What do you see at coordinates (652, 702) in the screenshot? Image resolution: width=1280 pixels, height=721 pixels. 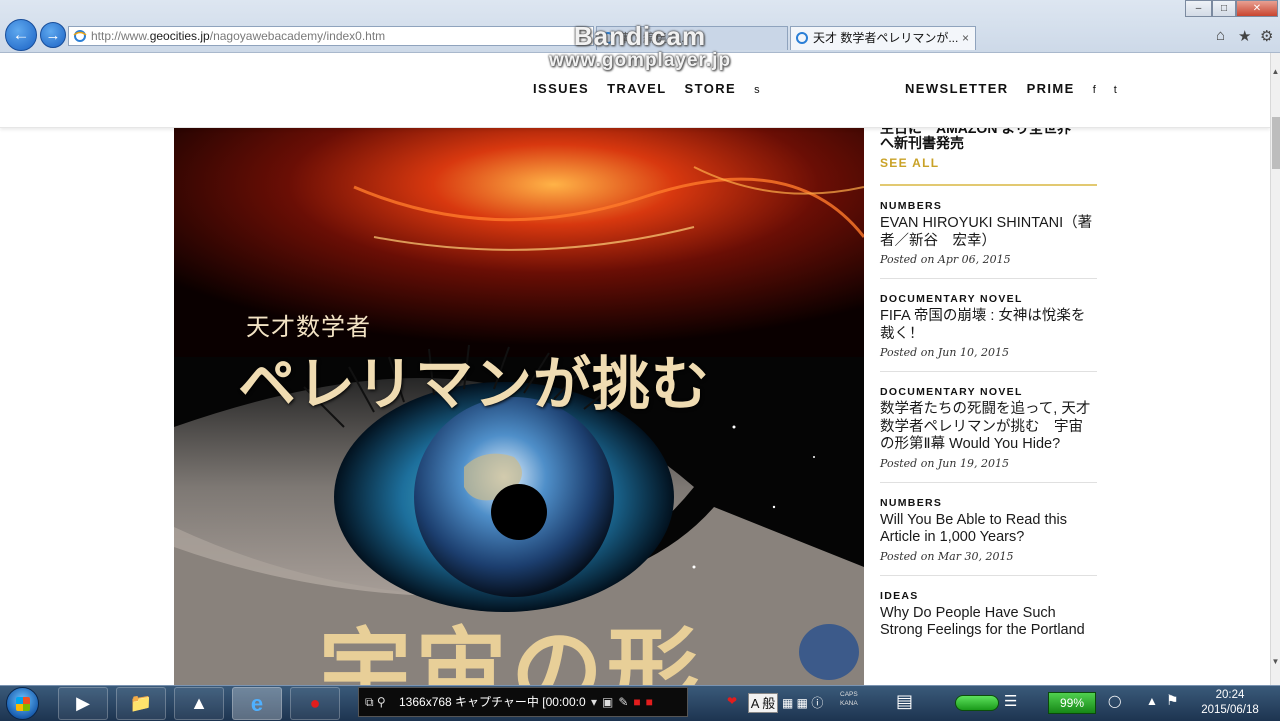 I see `stop-record-icon: ■` at bounding box center [652, 702].